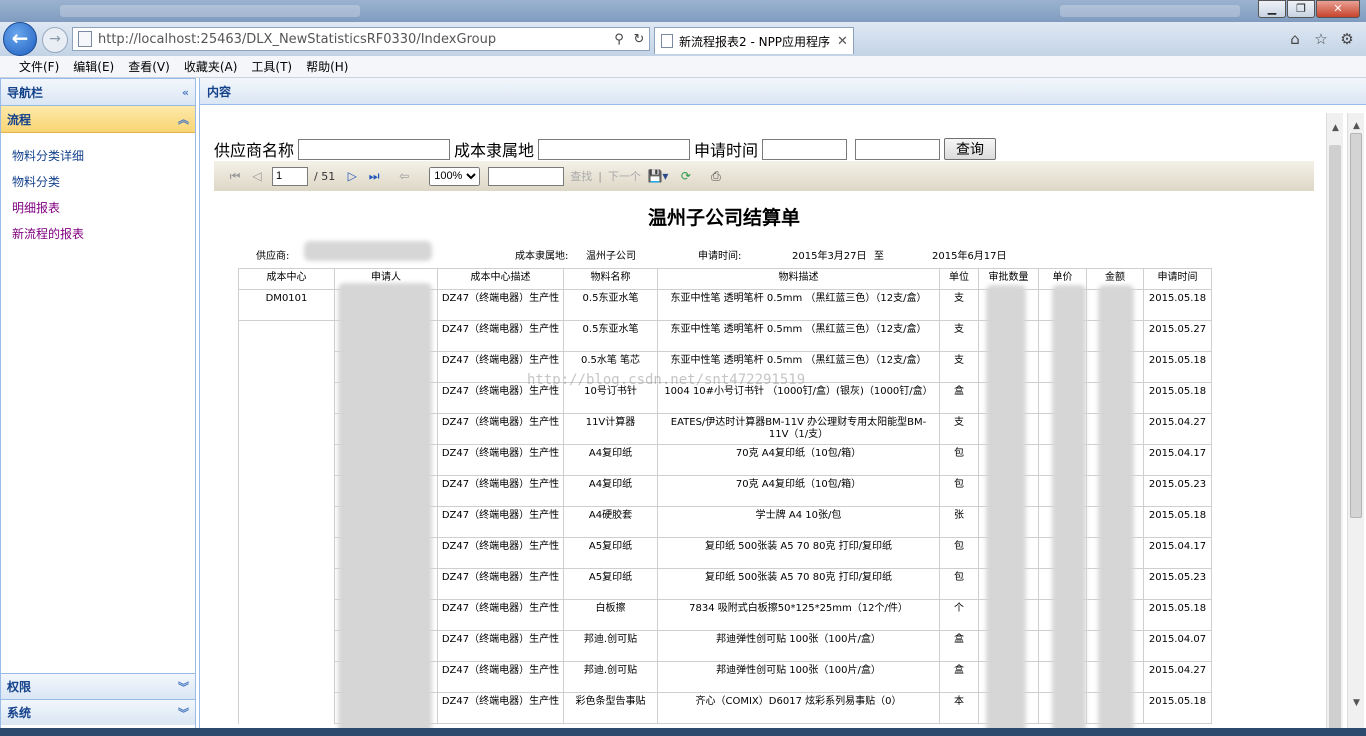 The width and height of the screenshot is (1366, 736). What do you see at coordinates (290, 176) in the screenshot?
I see `page-number-input` at bounding box center [290, 176].